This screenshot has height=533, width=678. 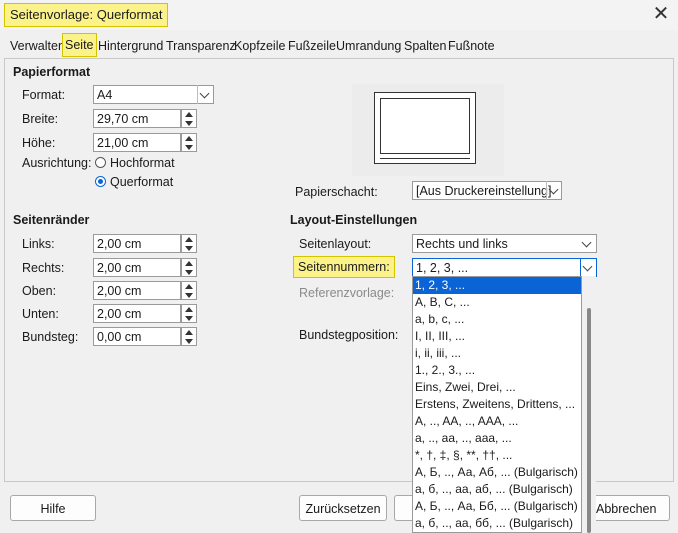 I want to click on height-label: Höhe:, so click(x=39, y=143).